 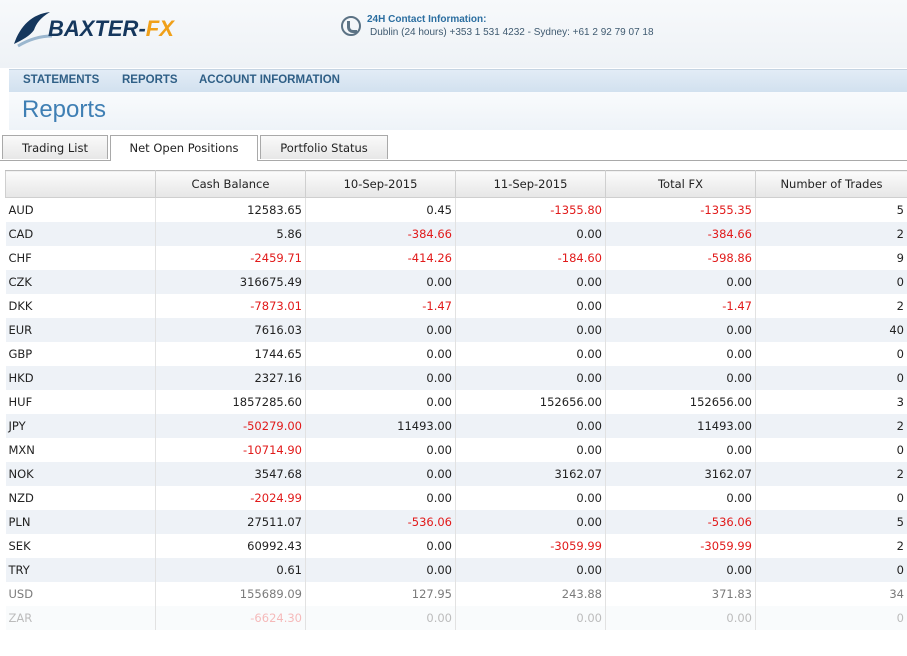 I want to click on table-row: USD 155689.09 127.95 243.88 371.83 34, so click(x=456, y=594).